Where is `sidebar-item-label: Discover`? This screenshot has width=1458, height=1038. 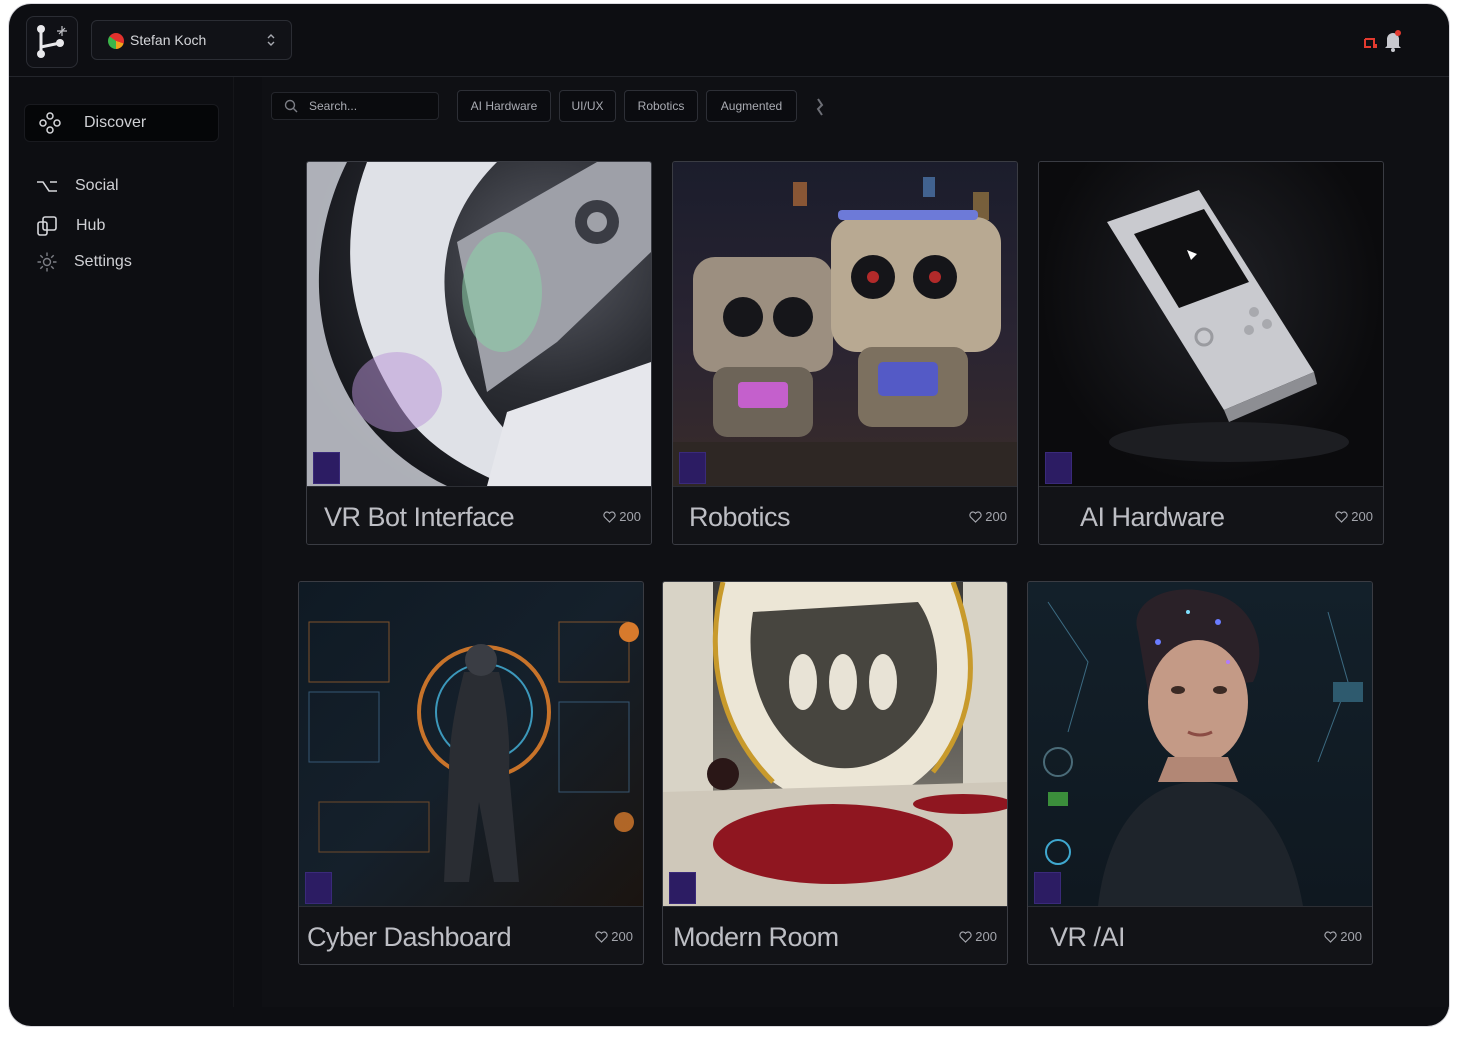
sidebar-item-label: Discover is located at coordinates (115, 122).